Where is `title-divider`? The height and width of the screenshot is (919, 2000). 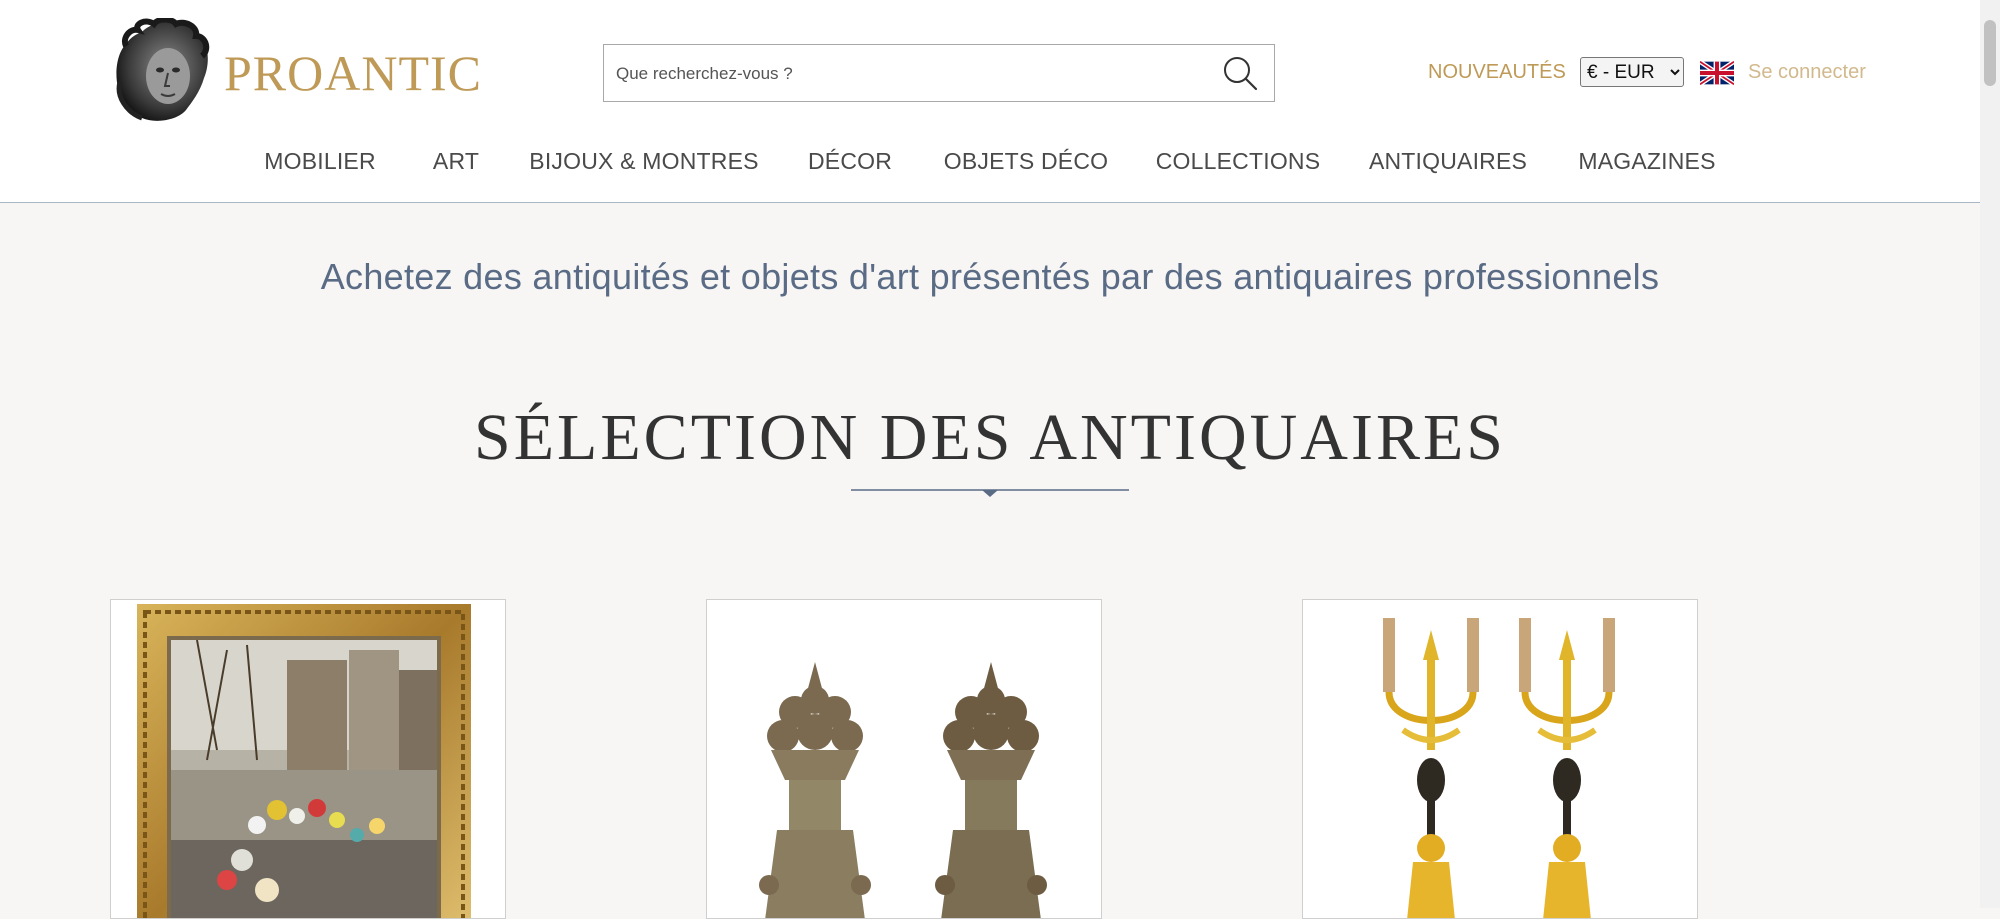
title-divider is located at coordinates (990, 493).